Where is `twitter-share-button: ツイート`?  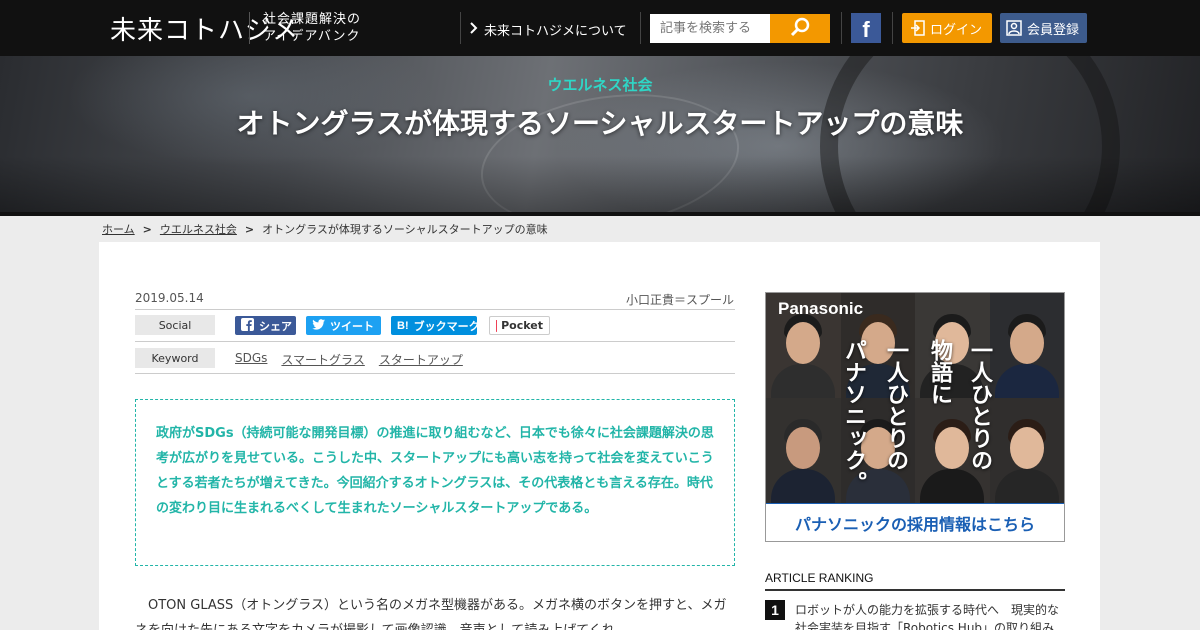
twitter-share-button: ツイート is located at coordinates (343, 325).